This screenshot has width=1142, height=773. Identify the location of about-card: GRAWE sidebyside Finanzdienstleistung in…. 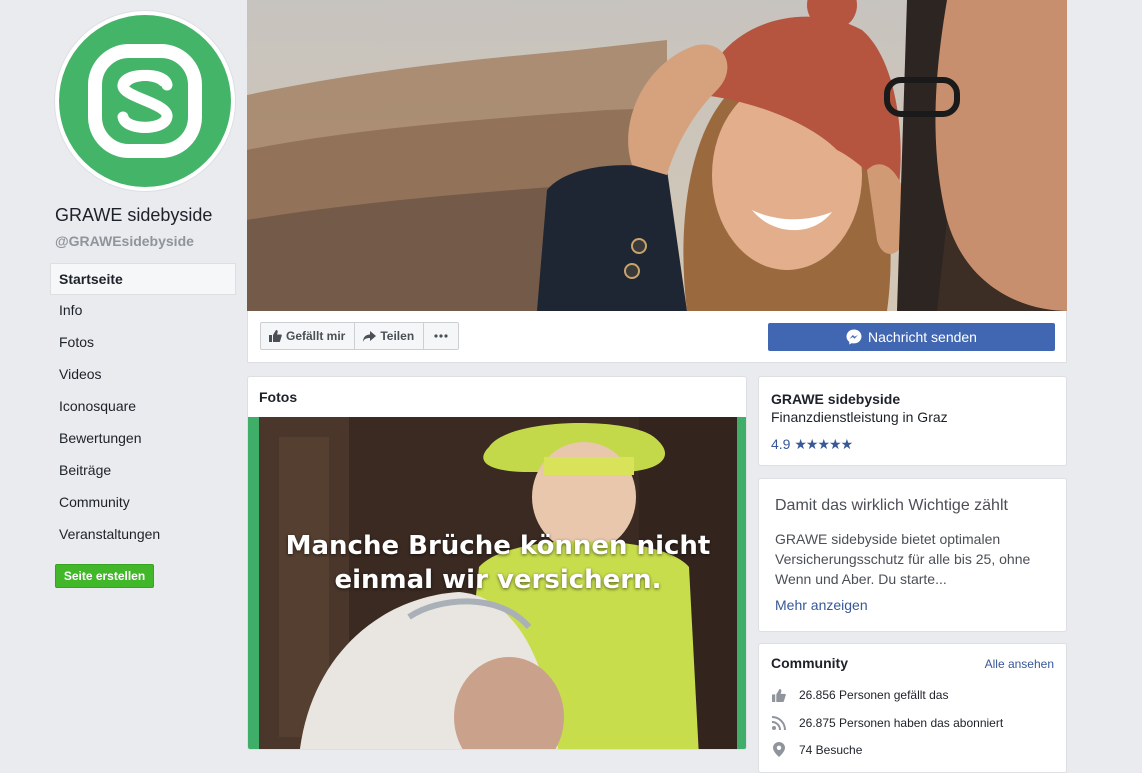
(912, 421).